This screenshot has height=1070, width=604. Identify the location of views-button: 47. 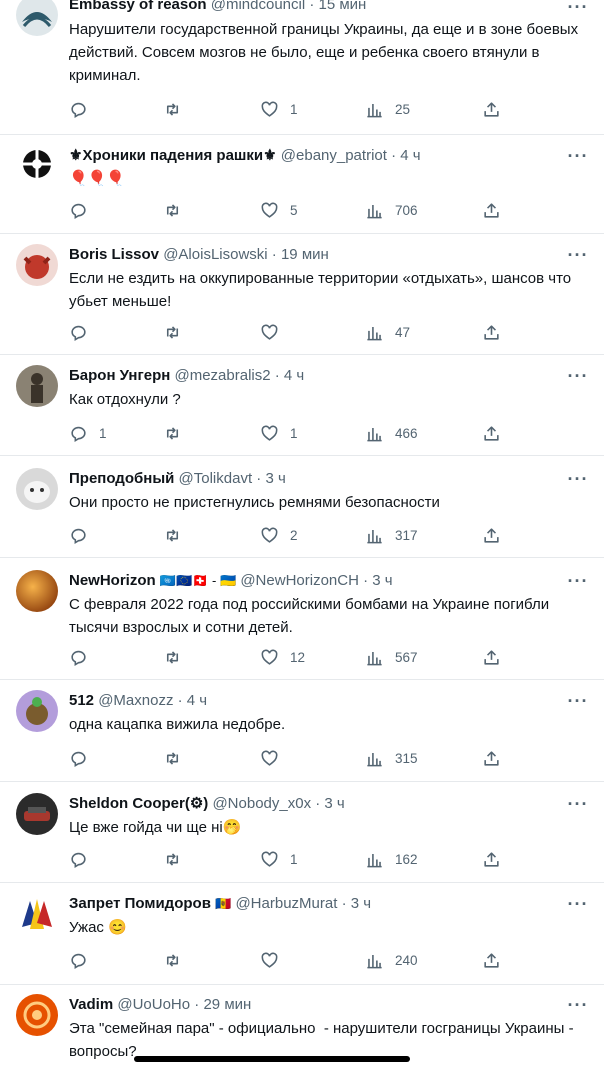
(387, 332).